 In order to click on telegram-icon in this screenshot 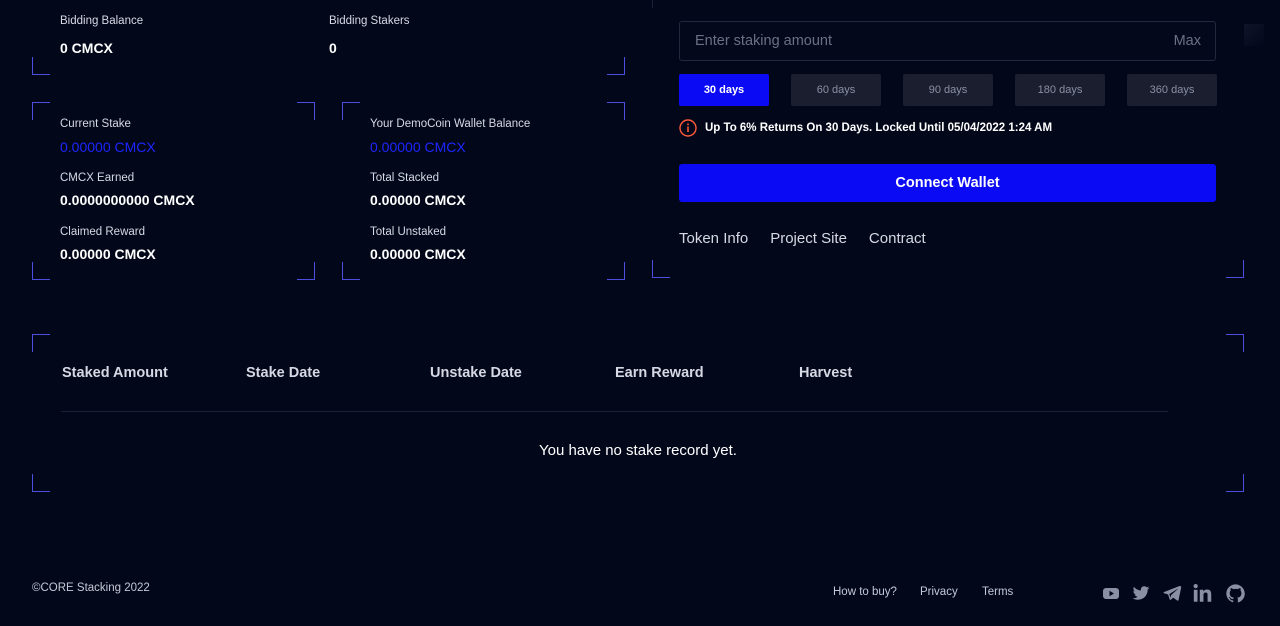, I will do `click(1172, 593)`.